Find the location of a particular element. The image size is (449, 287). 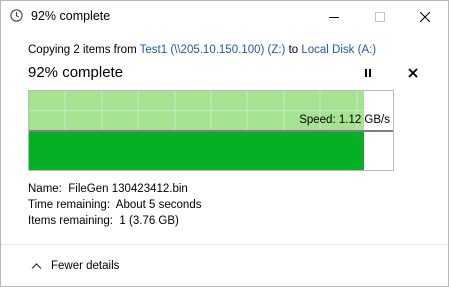

title-bar: 92% complete is located at coordinates (224, 16).